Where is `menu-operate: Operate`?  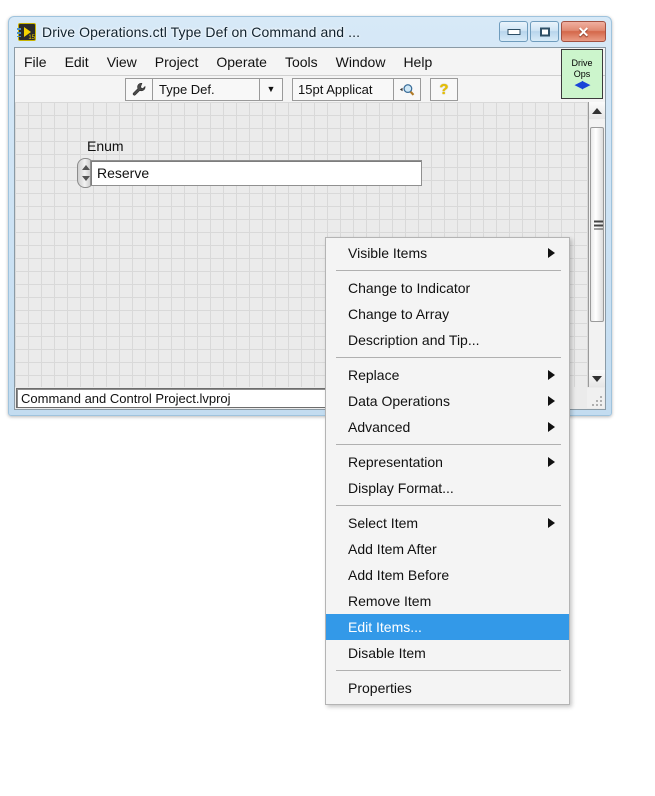 menu-operate: Operate is located at coordinates (241, 62).